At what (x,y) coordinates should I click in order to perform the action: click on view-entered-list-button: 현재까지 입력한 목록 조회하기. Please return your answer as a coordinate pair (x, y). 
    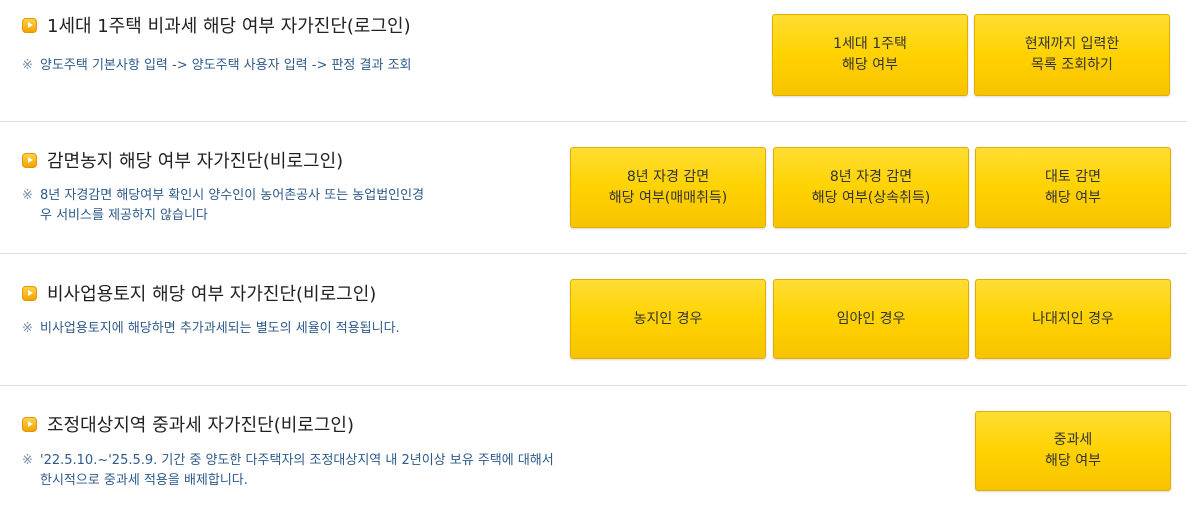
    Looking at the image, I should click on (1072, 55).